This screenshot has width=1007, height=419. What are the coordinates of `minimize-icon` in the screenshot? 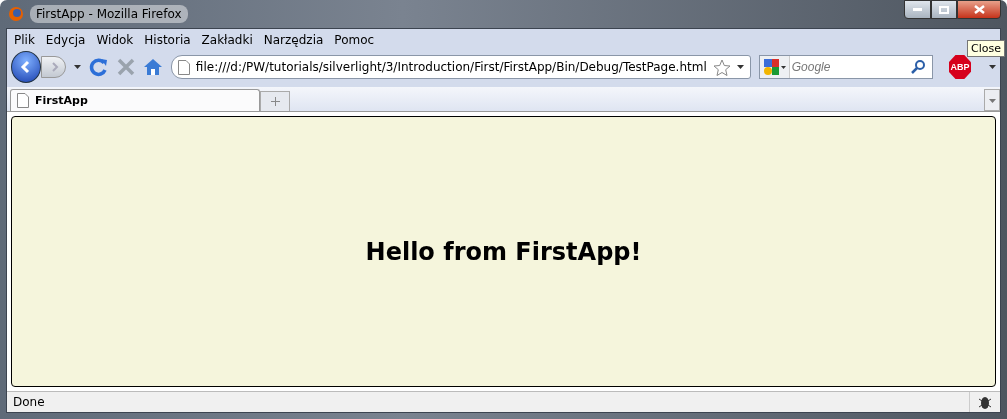 It's located at (917, 9).